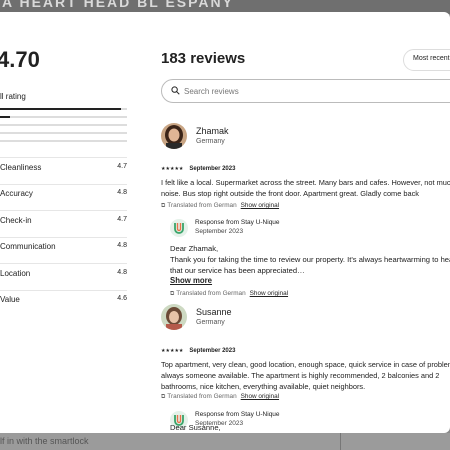 This screenshot has height=450, width=450. What do you see at coordinates (175, 90) in the screenshot?
I see `search-icon` at bounding box center [175, 90].